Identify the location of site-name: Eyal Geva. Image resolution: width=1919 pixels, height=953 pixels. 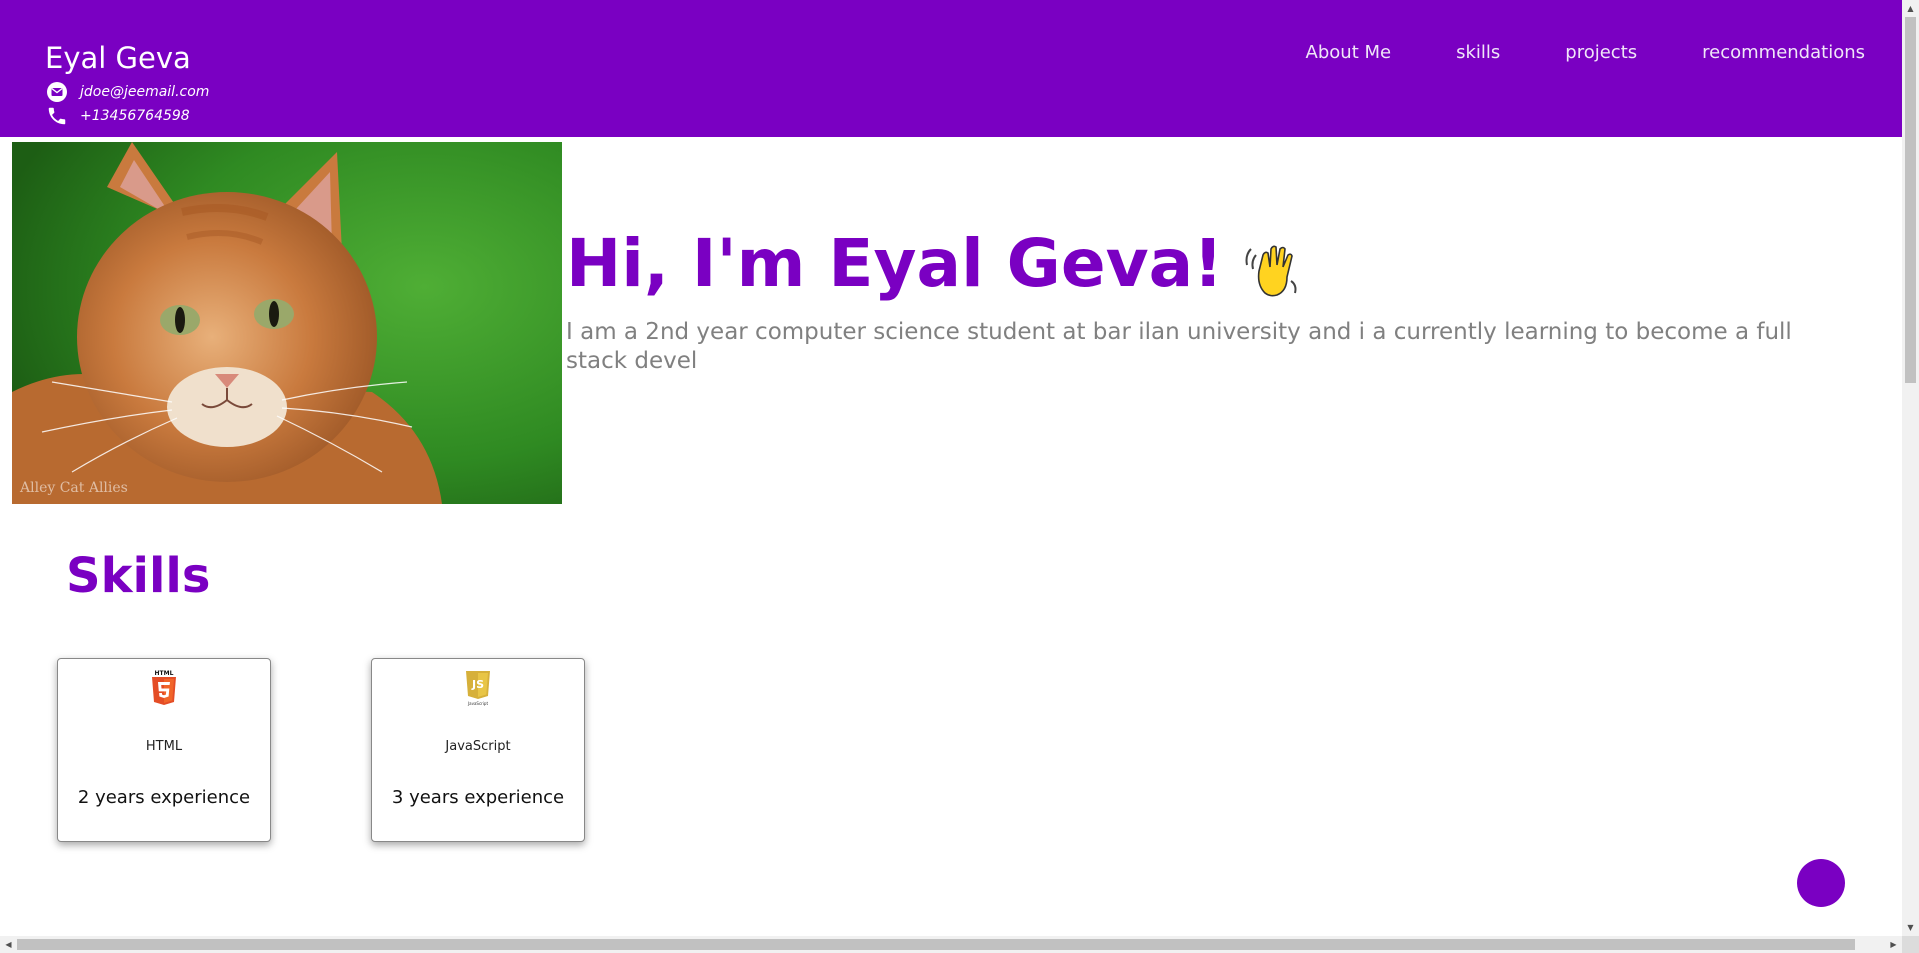
(118, 58).